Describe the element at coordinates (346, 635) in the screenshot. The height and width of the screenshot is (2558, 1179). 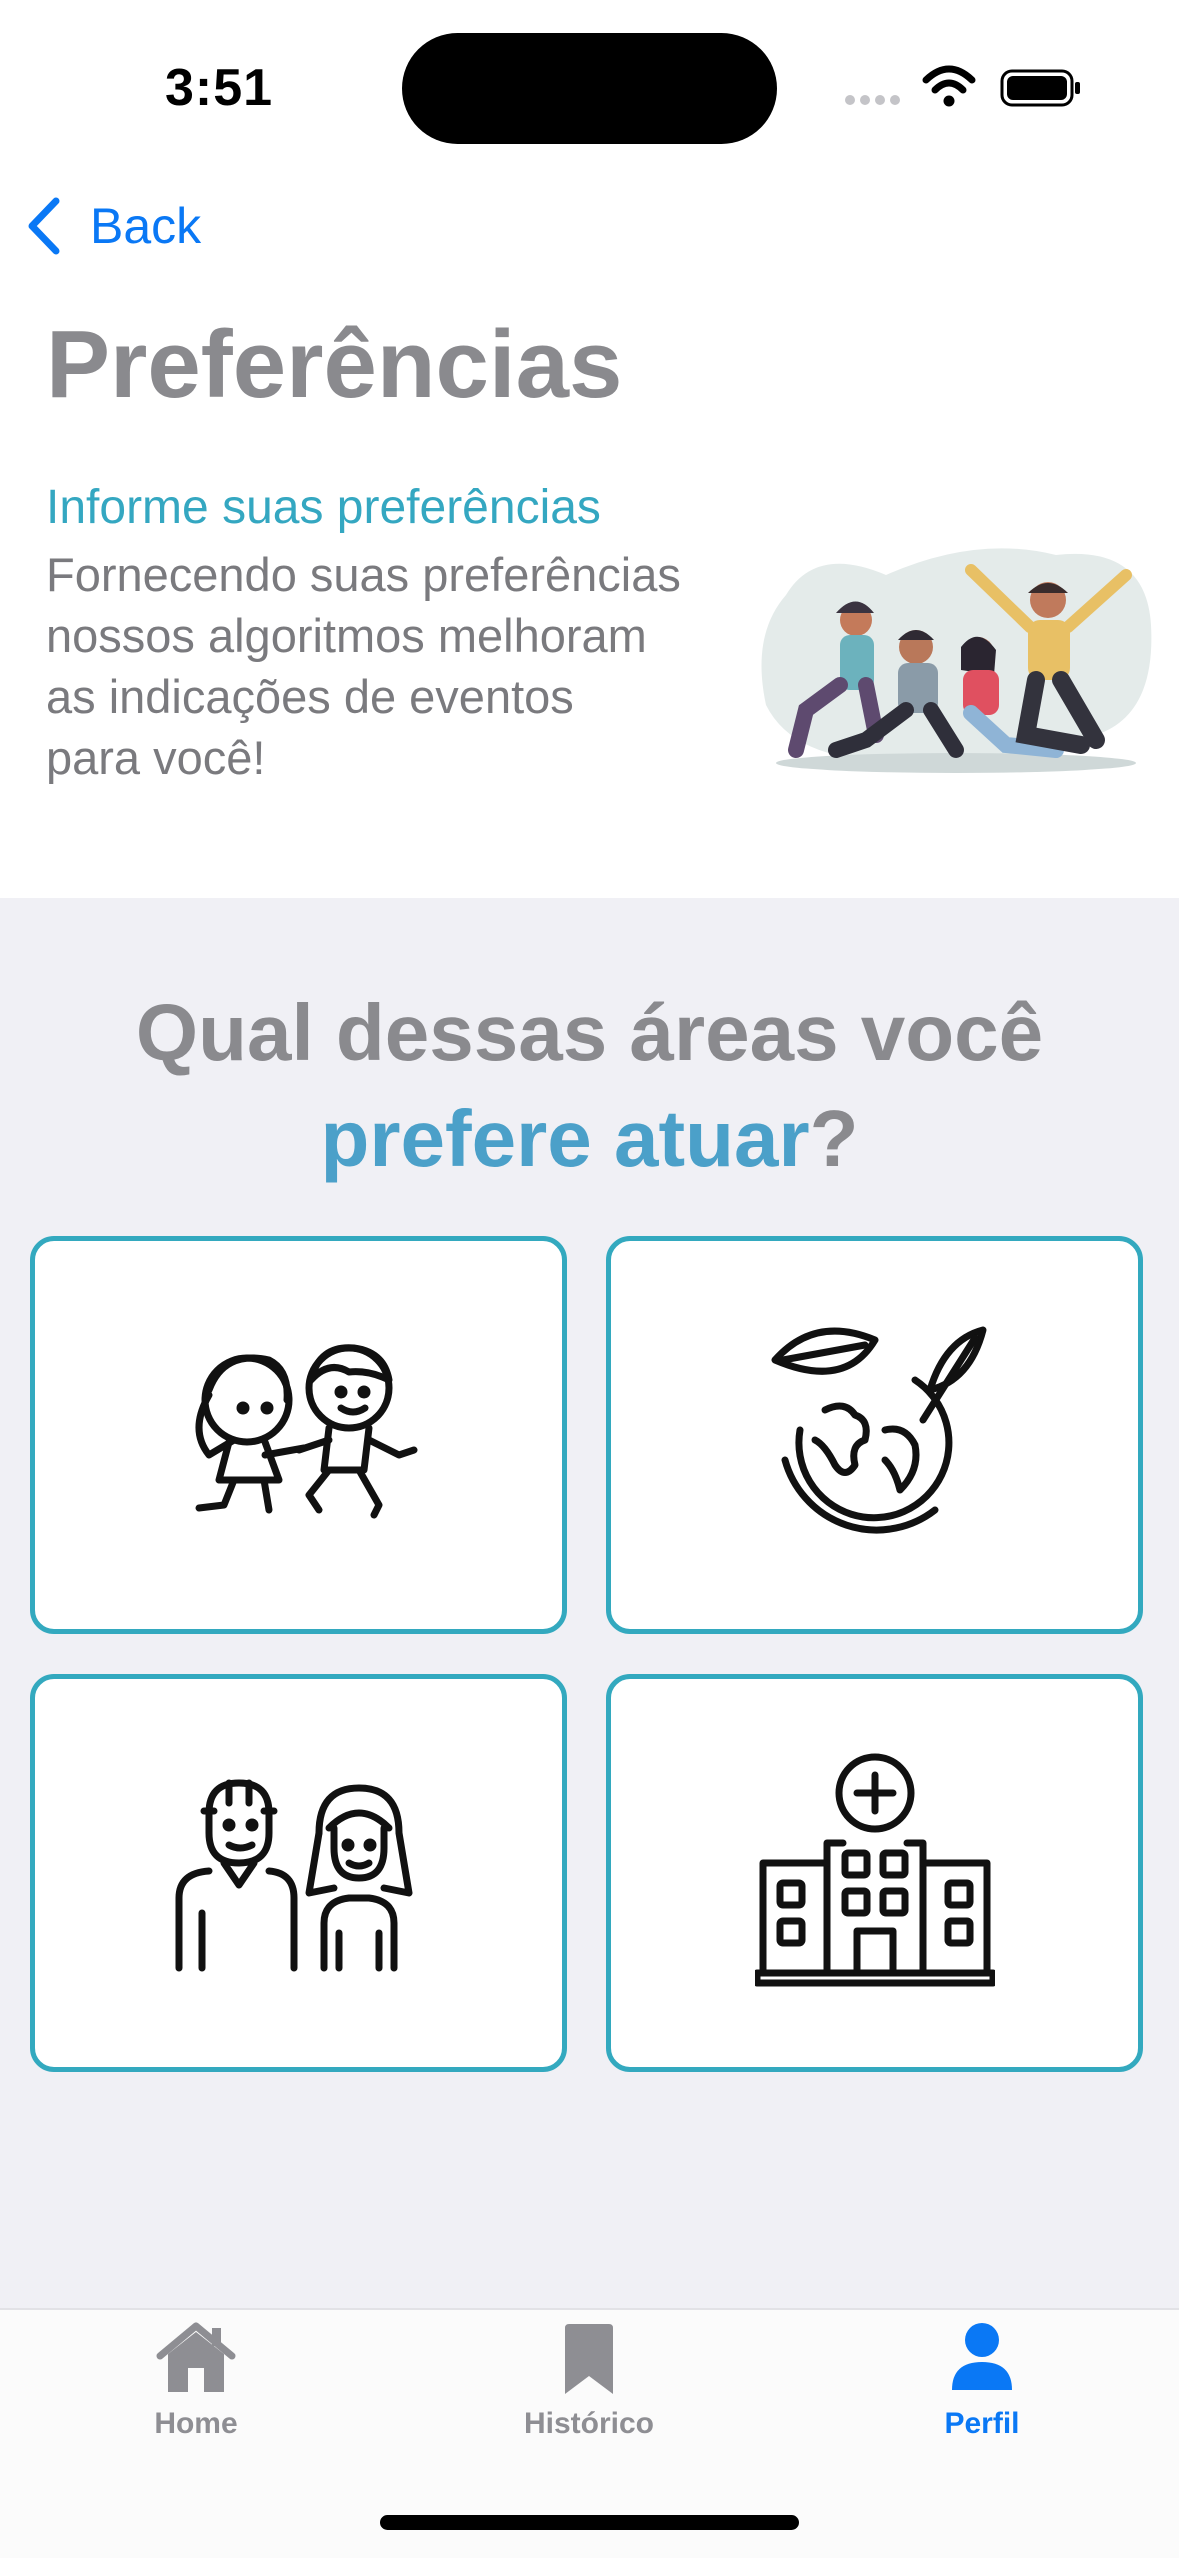
I see `description-line: nossos algoritmos melhoram` at that location.